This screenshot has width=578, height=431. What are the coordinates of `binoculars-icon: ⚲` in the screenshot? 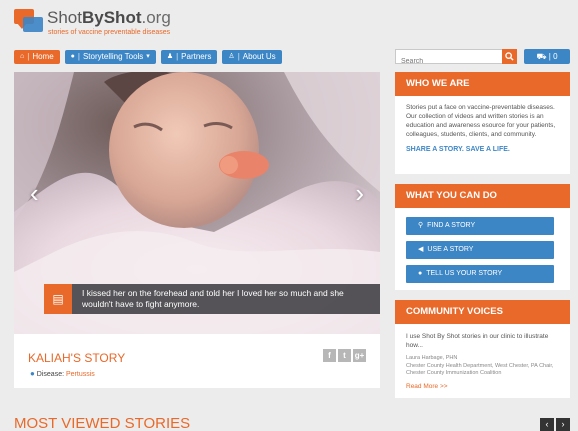 It's located at (421, 225).